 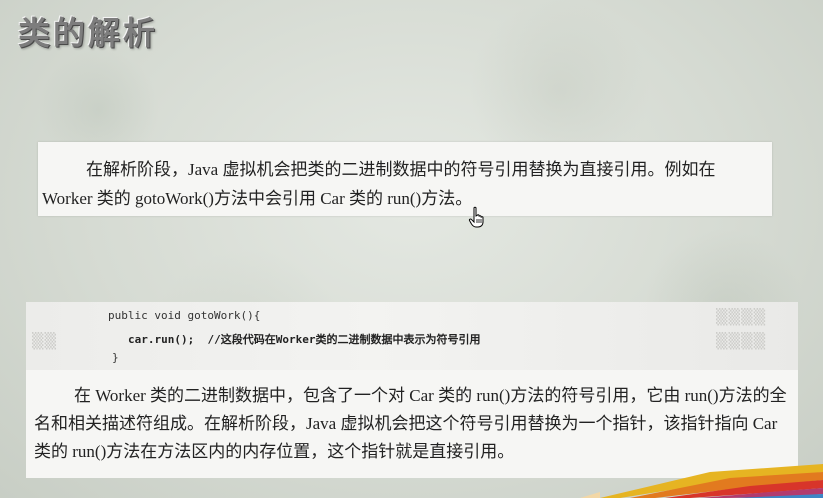 I want to click on bleed-through-text: ▒▒, so click(x=45, y=341).